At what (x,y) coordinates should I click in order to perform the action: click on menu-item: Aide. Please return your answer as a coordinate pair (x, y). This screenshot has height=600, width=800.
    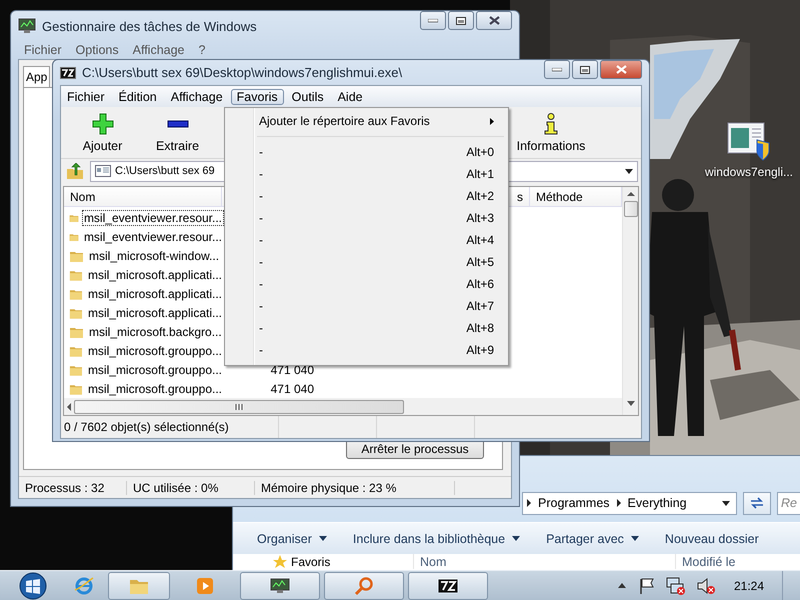
    Looking at the image, I should click on (350, 96).